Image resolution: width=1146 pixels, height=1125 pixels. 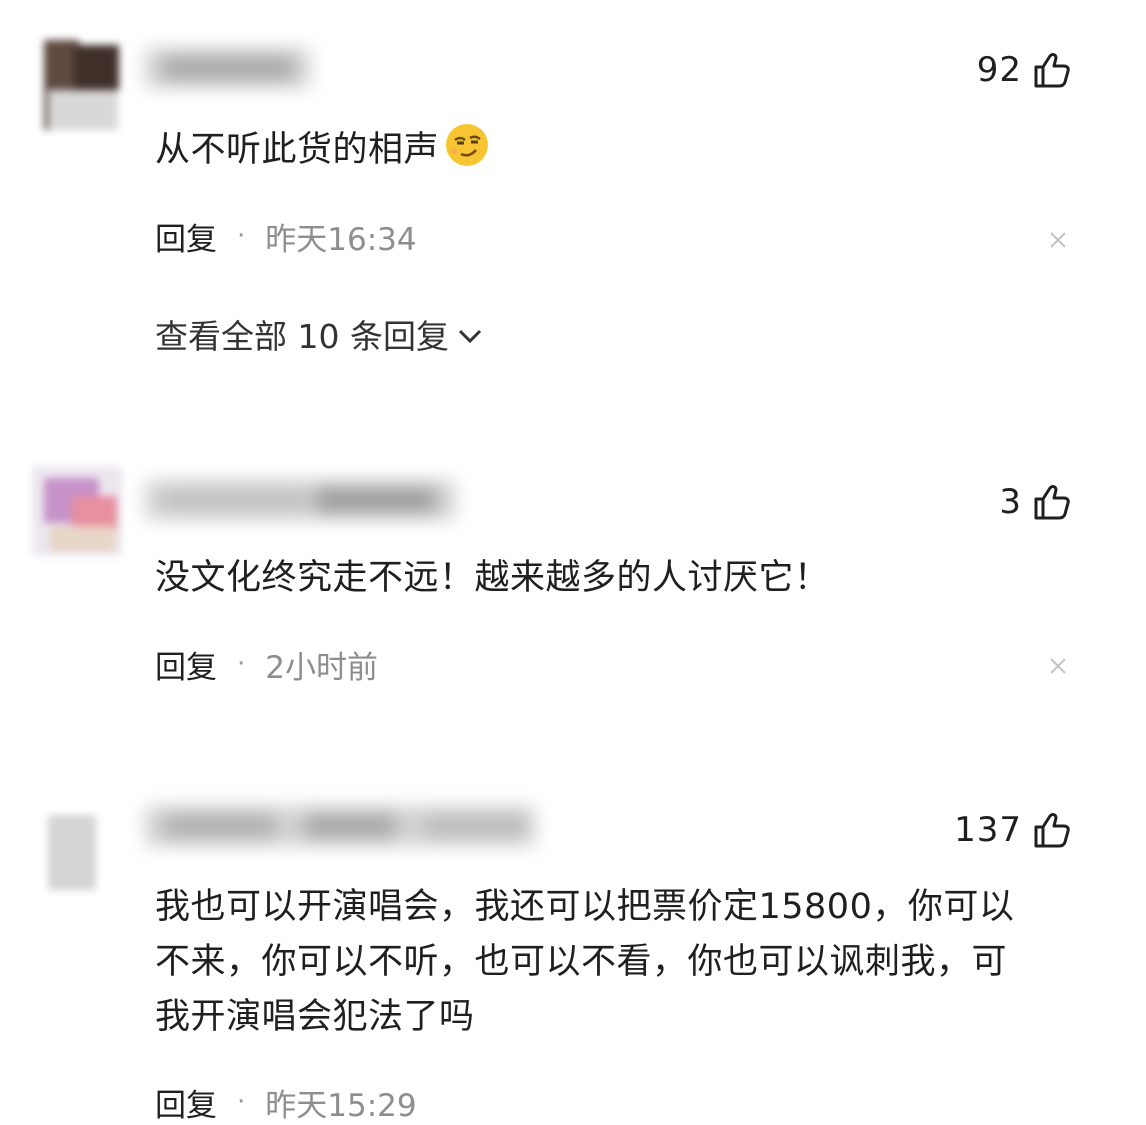 What do you see at coordinates (302, 336) in the screenshot?
I see `view-all-replies-label: 查看全部 10 条回复` at bounding box center [302, 336].